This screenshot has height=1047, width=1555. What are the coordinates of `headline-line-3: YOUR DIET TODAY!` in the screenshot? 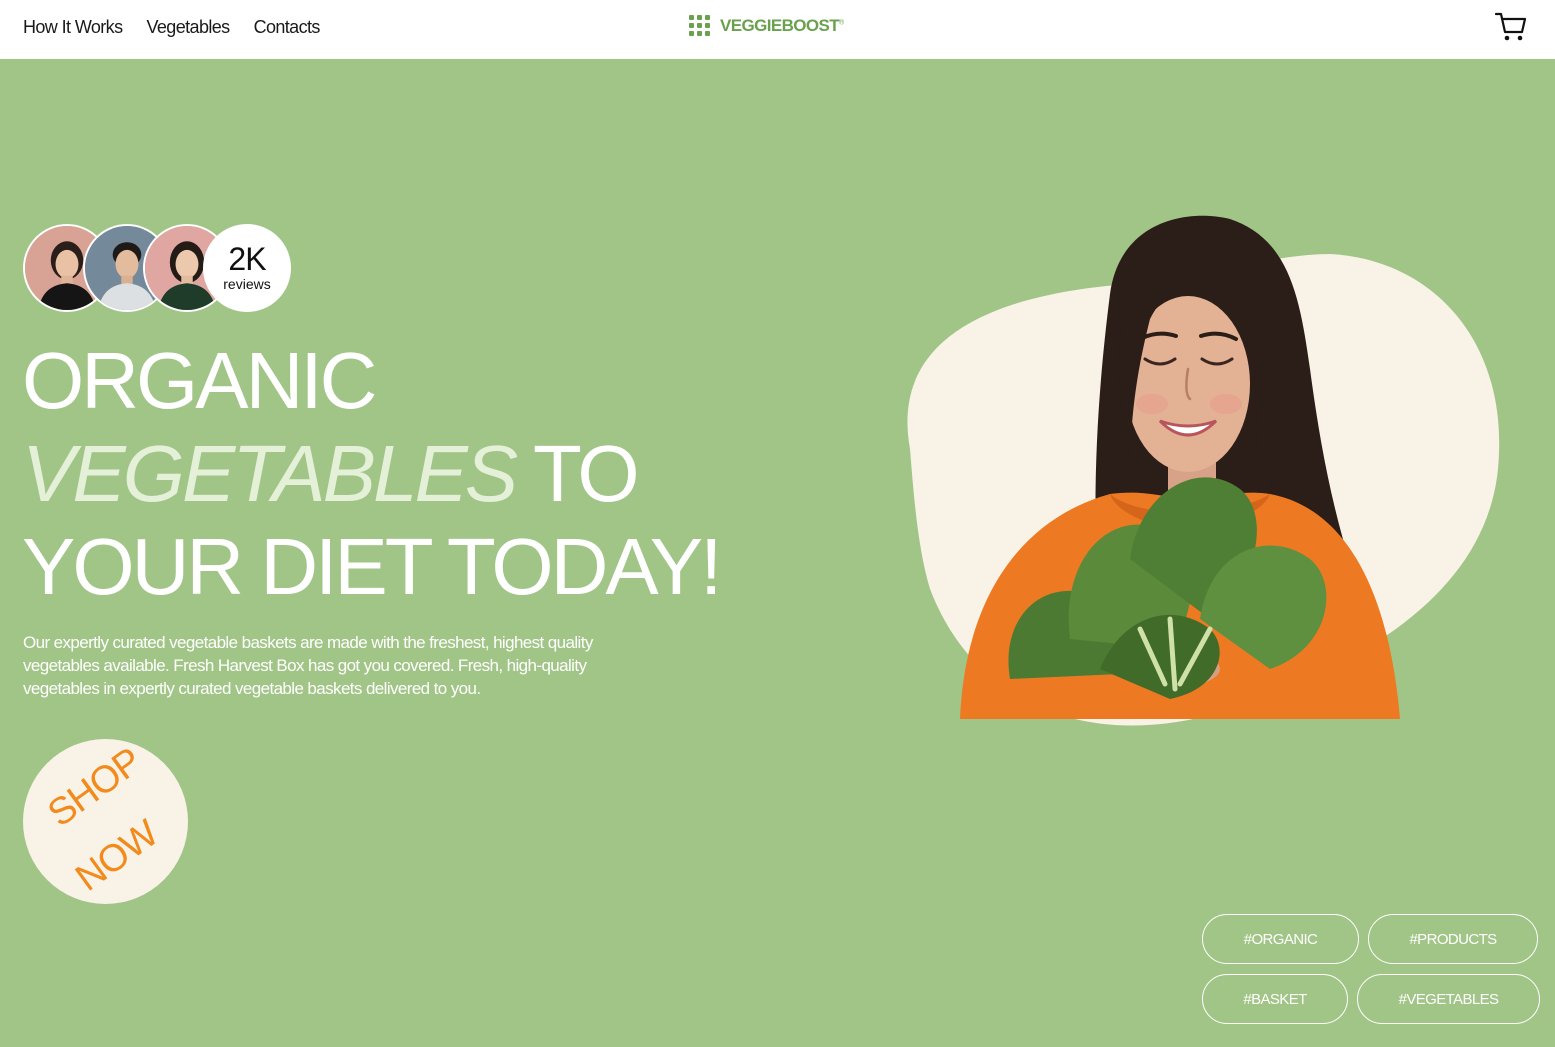 It's located at (372, 566).